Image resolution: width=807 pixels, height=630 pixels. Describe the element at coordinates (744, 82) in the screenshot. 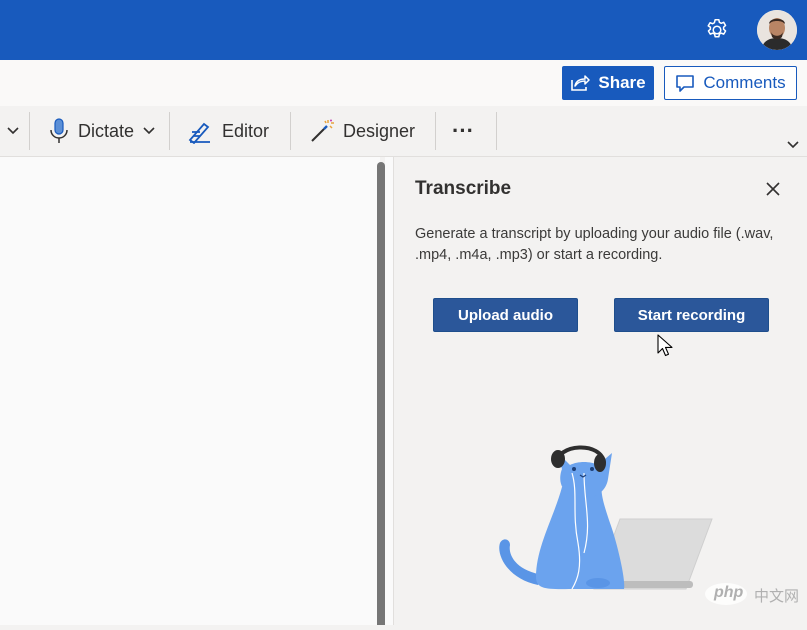

I see `comments-label: Comments` at that location.